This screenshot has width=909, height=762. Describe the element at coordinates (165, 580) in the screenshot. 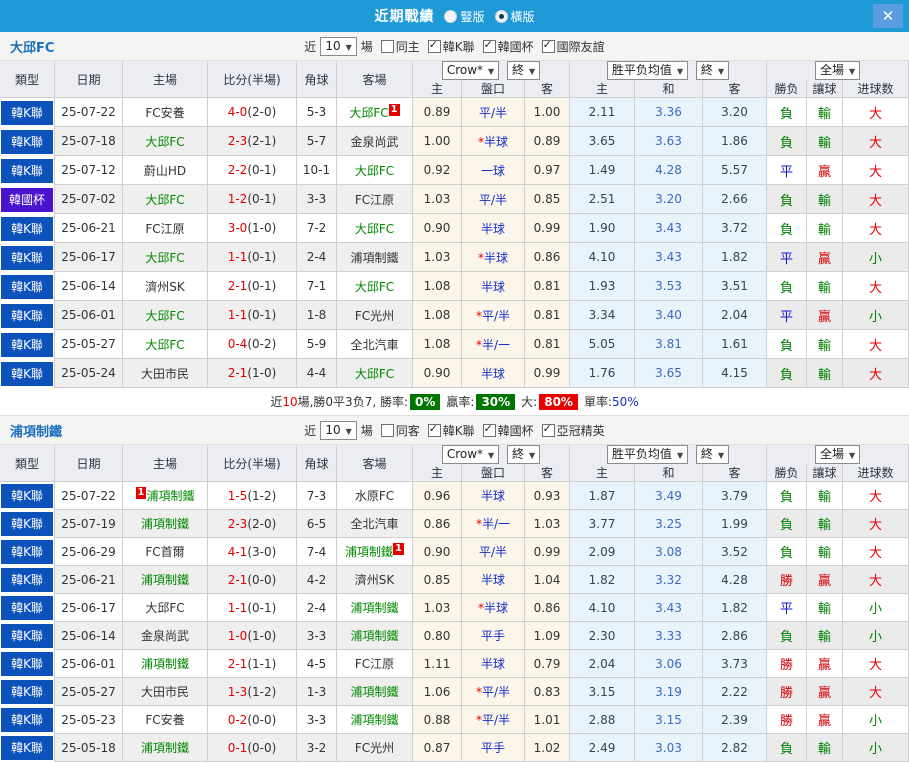

I see `home-team-cell: 浦項制鐵` at that location.